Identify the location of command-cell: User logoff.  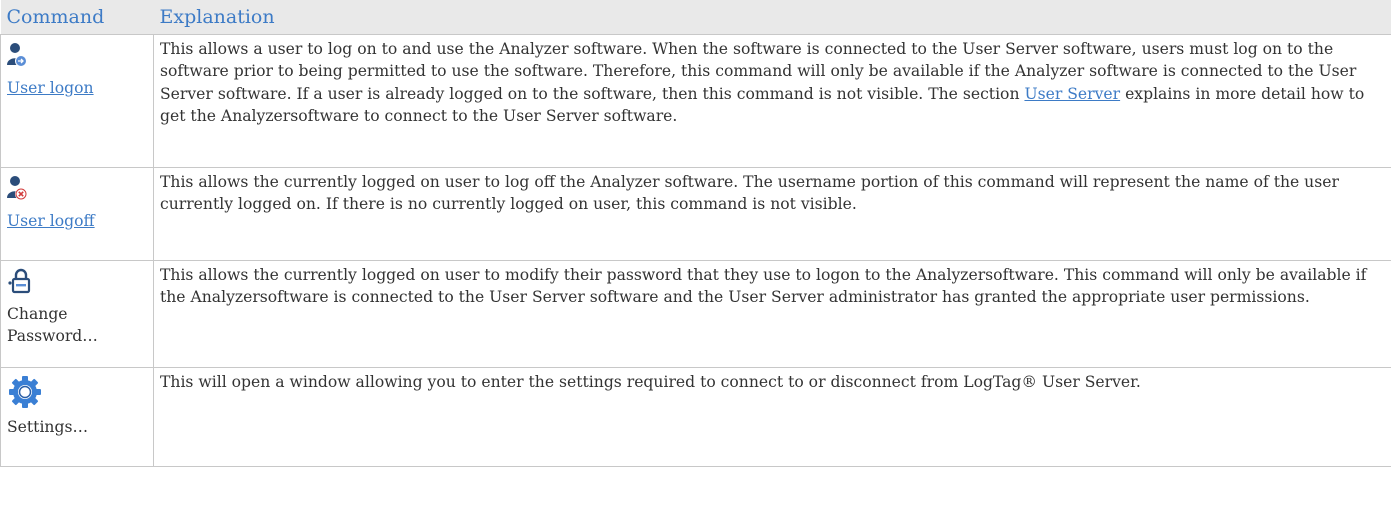
(77, 214).